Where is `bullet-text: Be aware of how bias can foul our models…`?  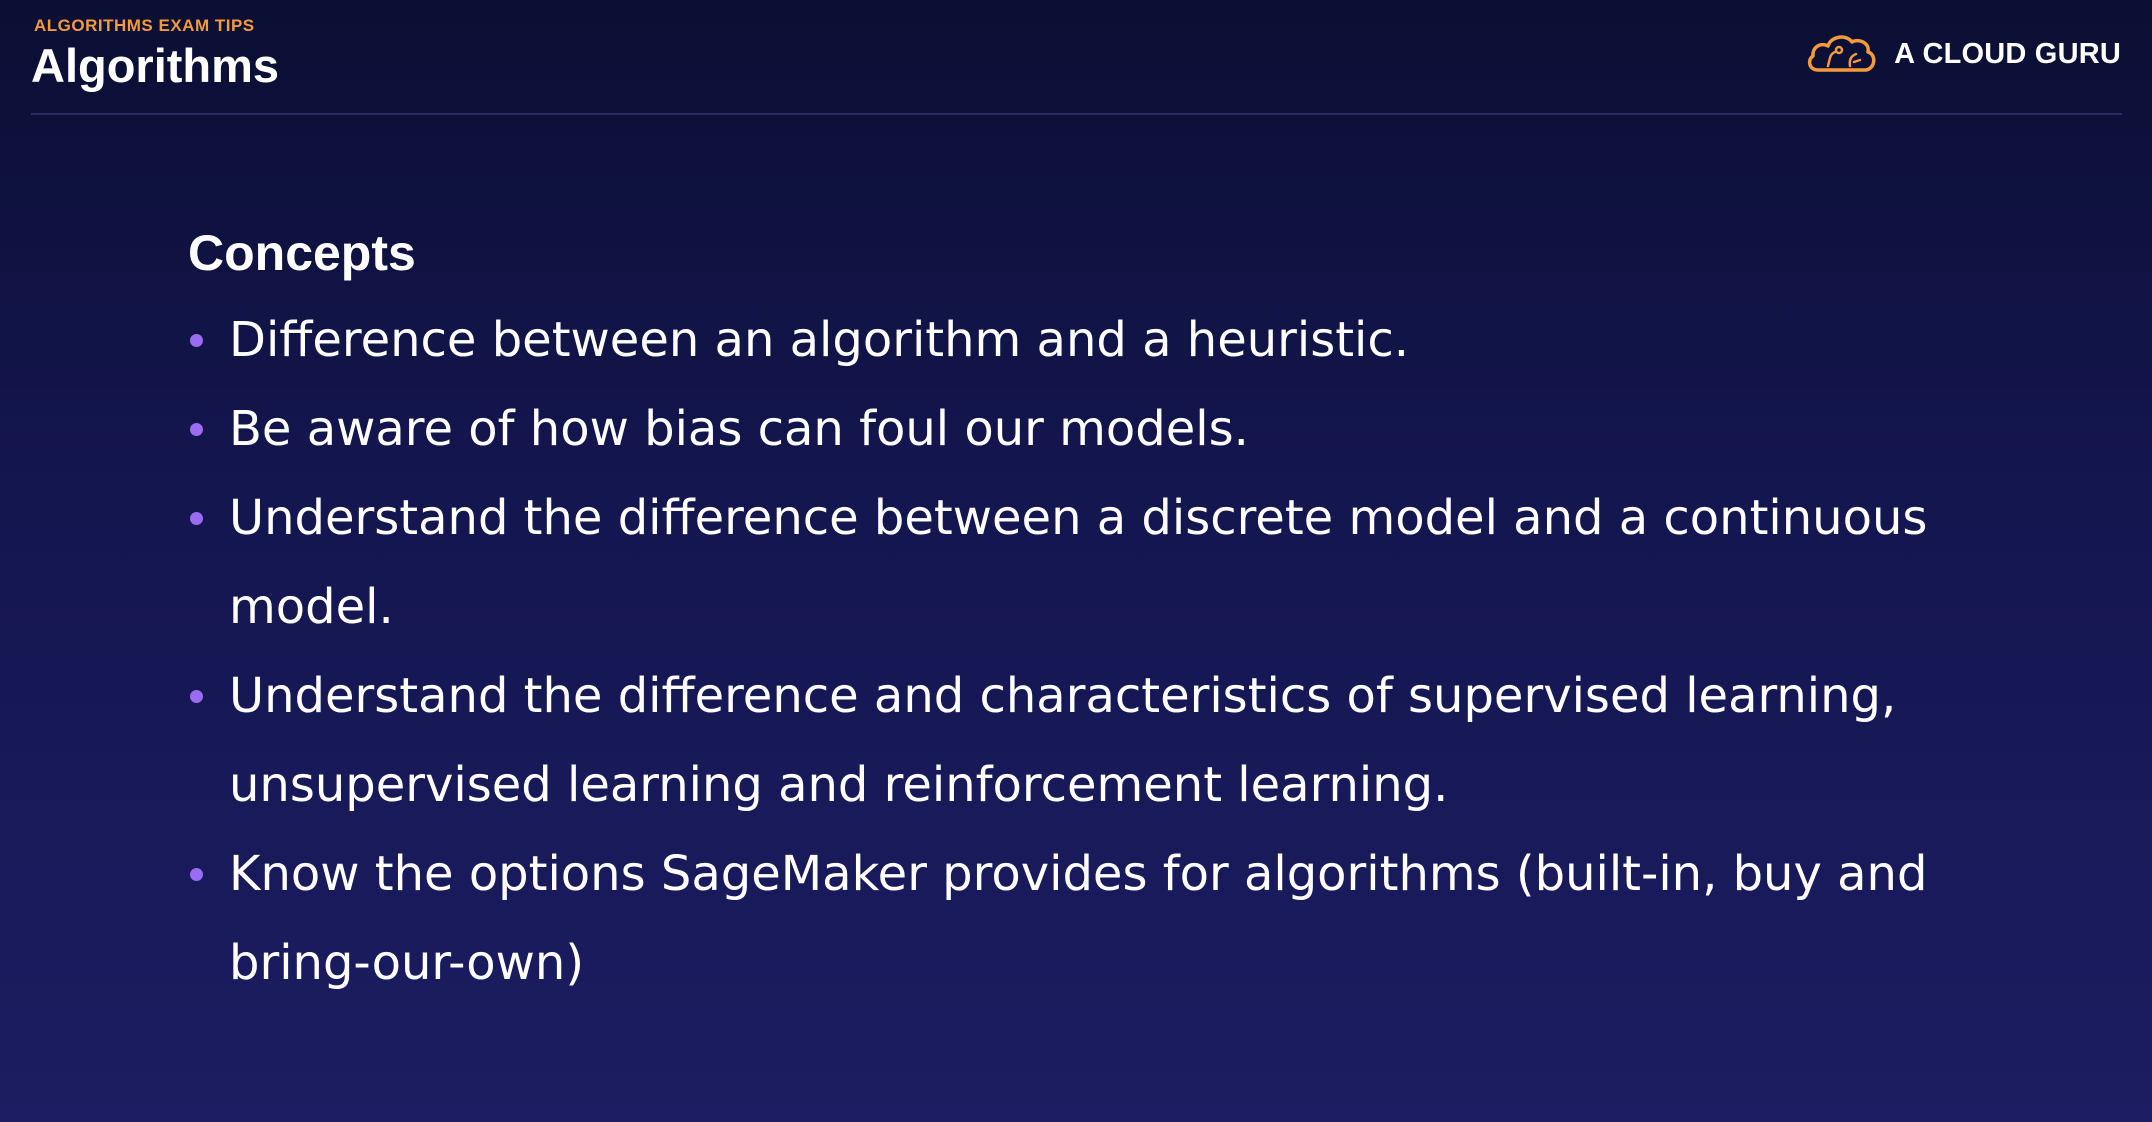 bullet-text: Be aware of how bias can foul our models… is located at coordinates (739, 429).